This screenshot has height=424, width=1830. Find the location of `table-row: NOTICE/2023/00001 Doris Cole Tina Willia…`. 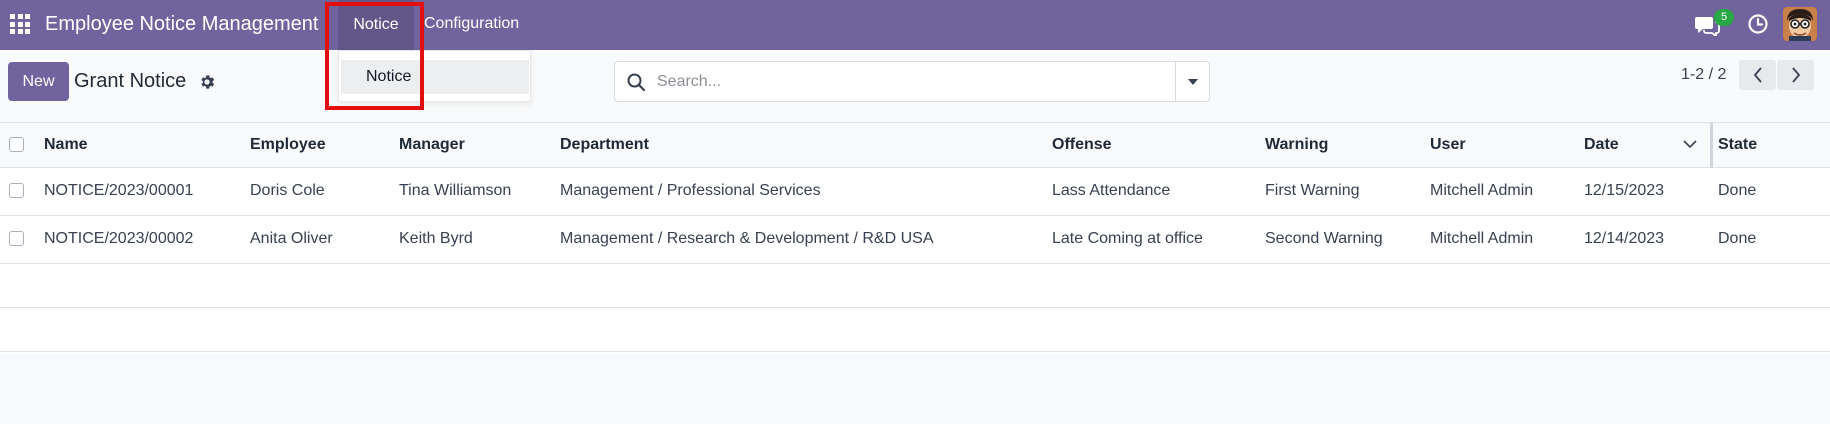

table-row: NOTICE/2023/00001 Doris Cole Tina Willia… is located at coordinates (915, 192).